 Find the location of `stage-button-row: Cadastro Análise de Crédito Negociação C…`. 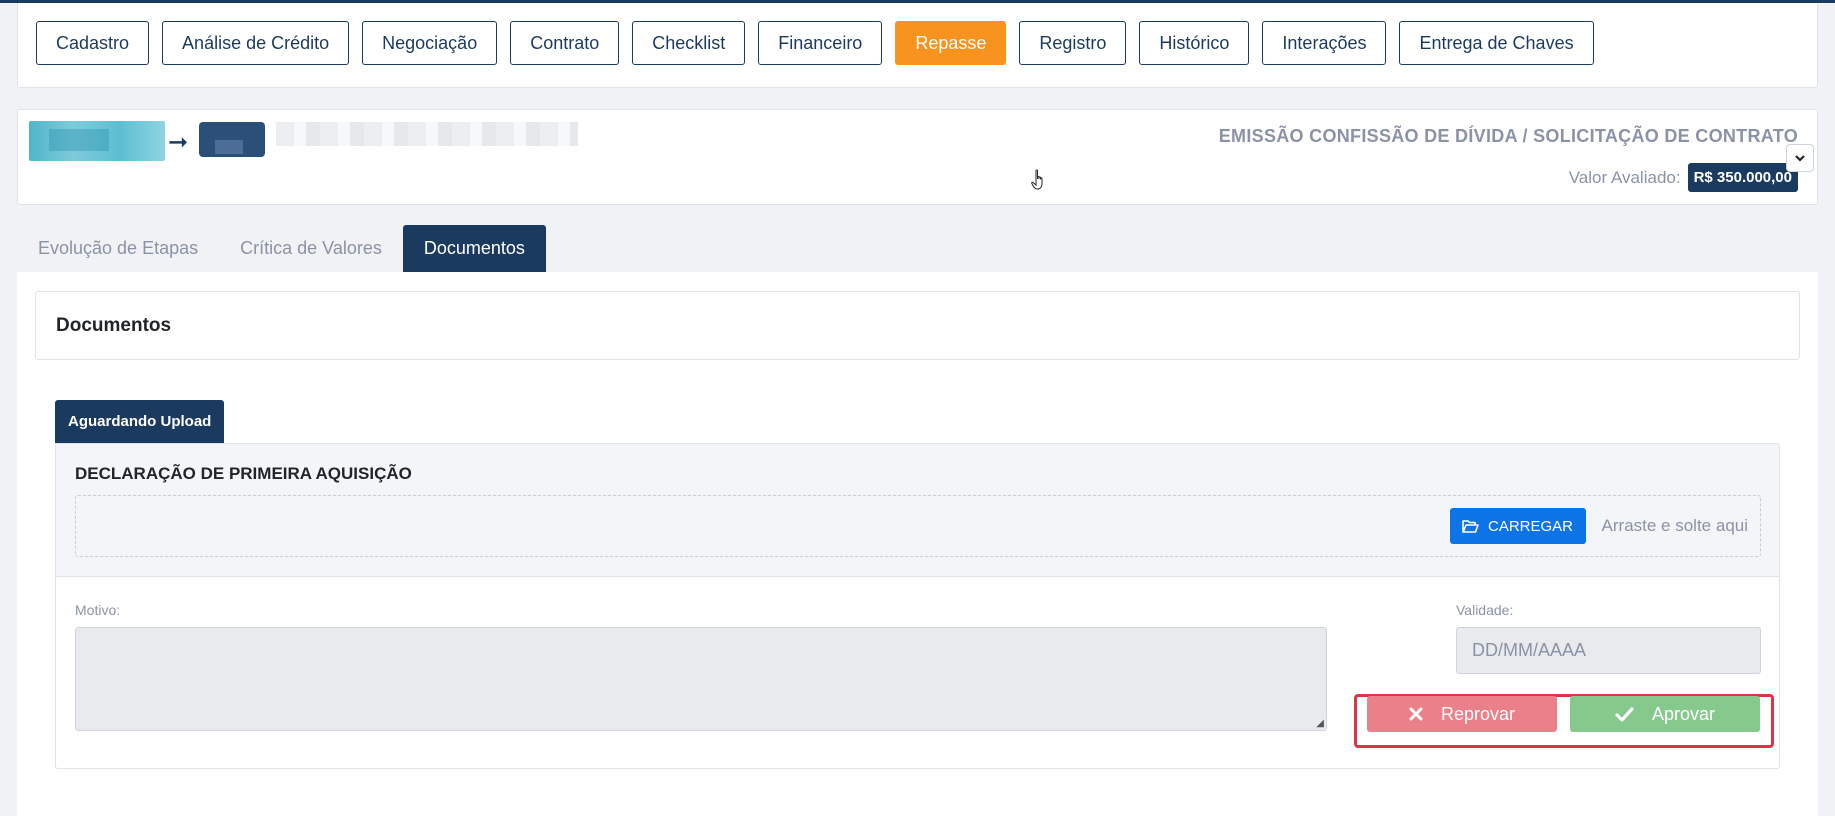

stage-button-row: Cadastro Análise de Crédito Negociação C… is located at coordinates (815, 43).